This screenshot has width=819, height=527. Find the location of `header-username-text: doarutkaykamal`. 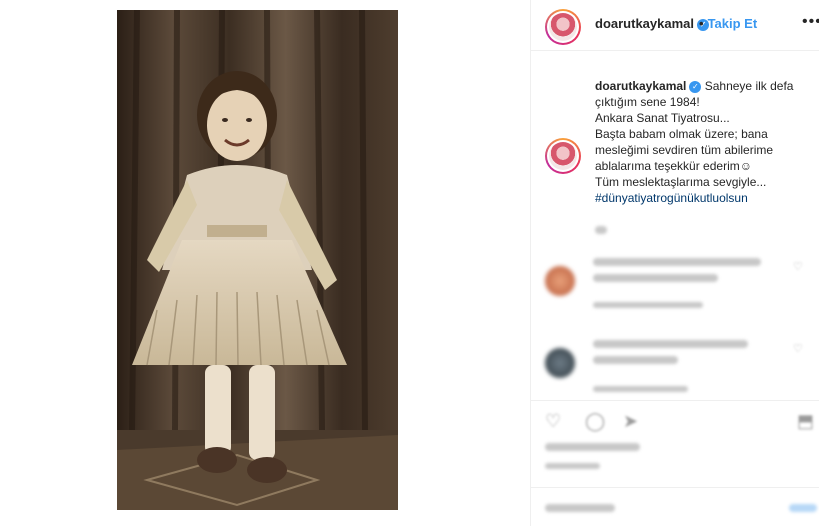

header-username-text: doarutkaykamal is located at coordinates (644, 23).